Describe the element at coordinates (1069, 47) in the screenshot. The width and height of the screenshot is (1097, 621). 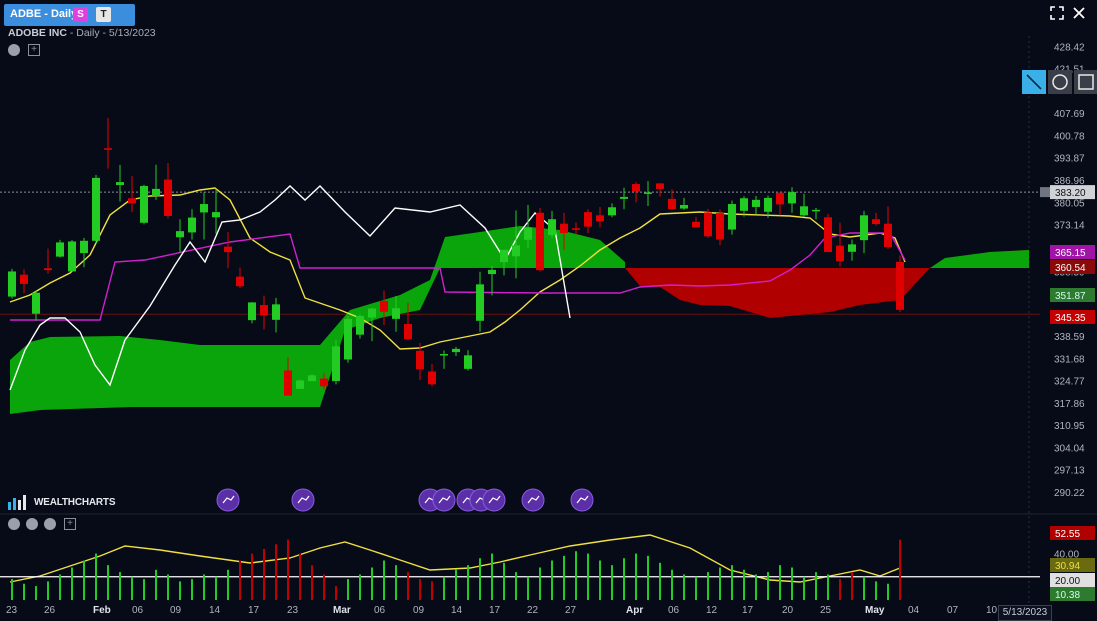
I see `price-tick-label: 428.42` at that location.